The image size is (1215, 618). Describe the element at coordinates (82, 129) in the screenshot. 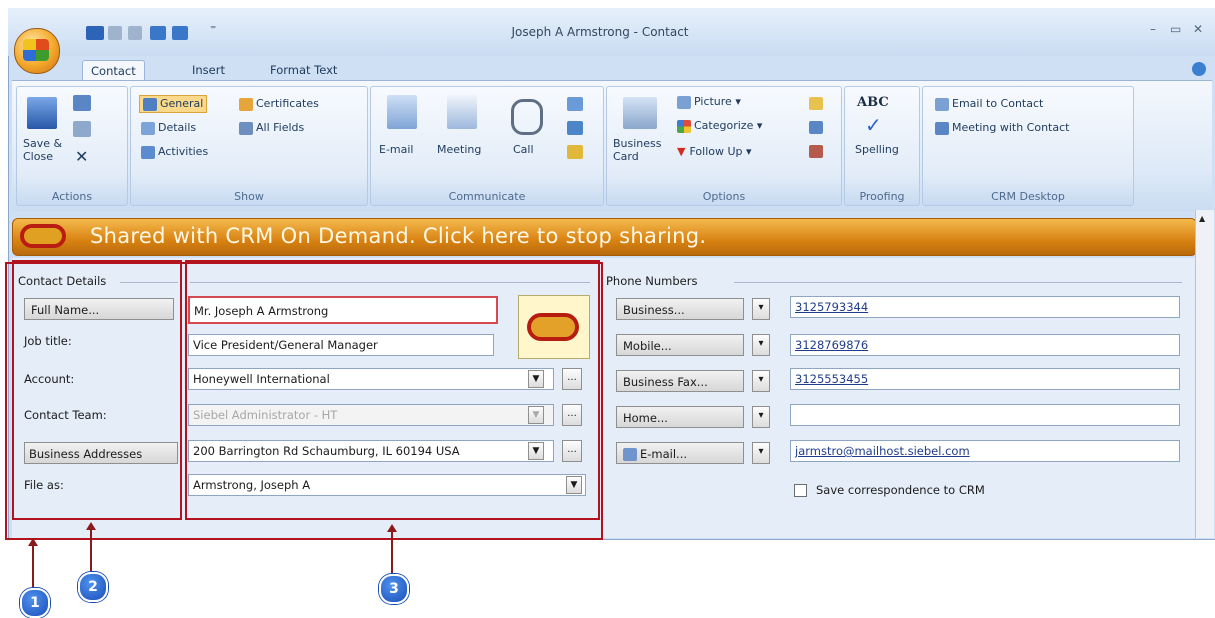

I see `print-icon` at that location.